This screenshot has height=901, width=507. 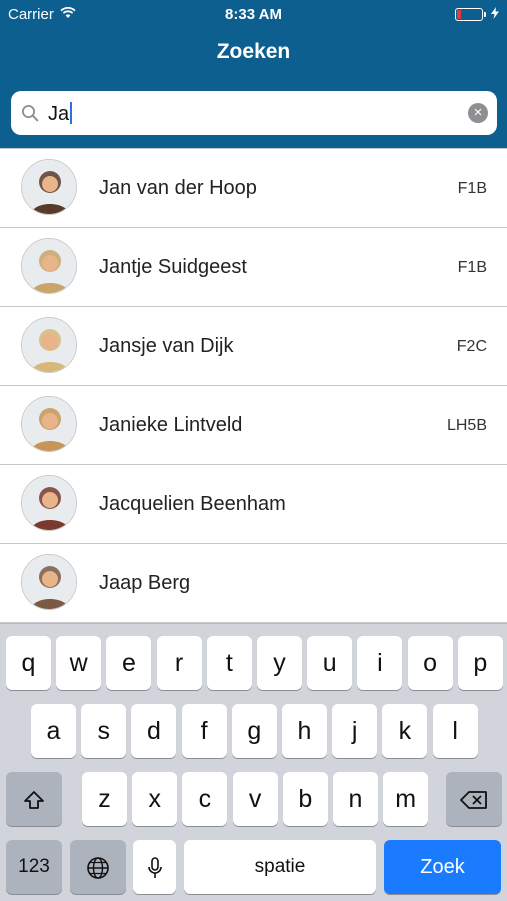 I want to click on search-input-value: Ja, so click(x=59, y=114).